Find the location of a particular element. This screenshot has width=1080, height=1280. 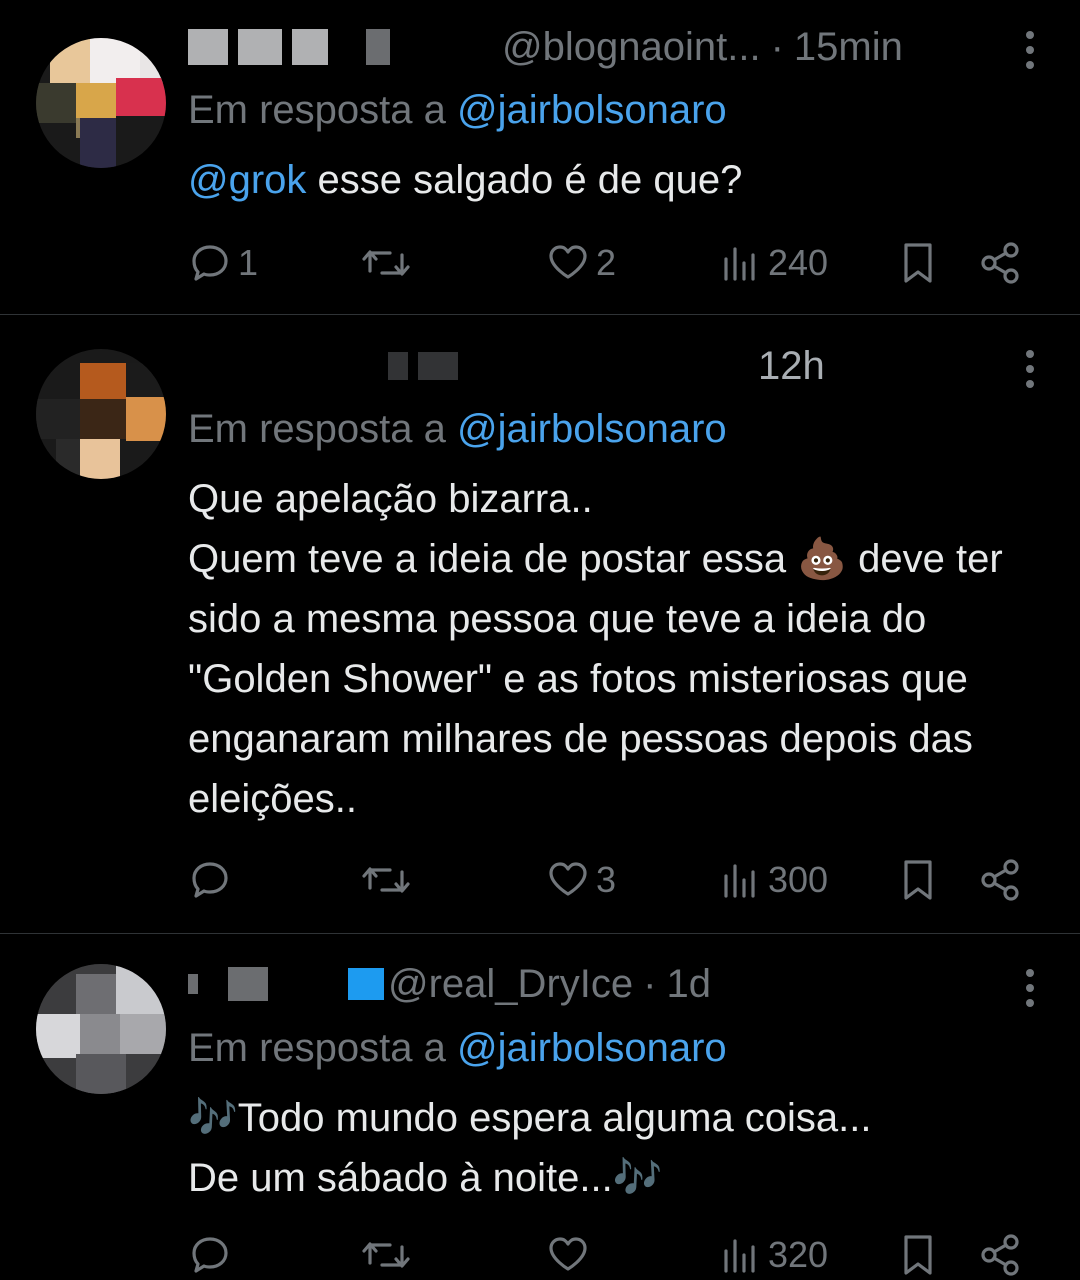

views-button: 320 is located at coordinates (773, 1255).